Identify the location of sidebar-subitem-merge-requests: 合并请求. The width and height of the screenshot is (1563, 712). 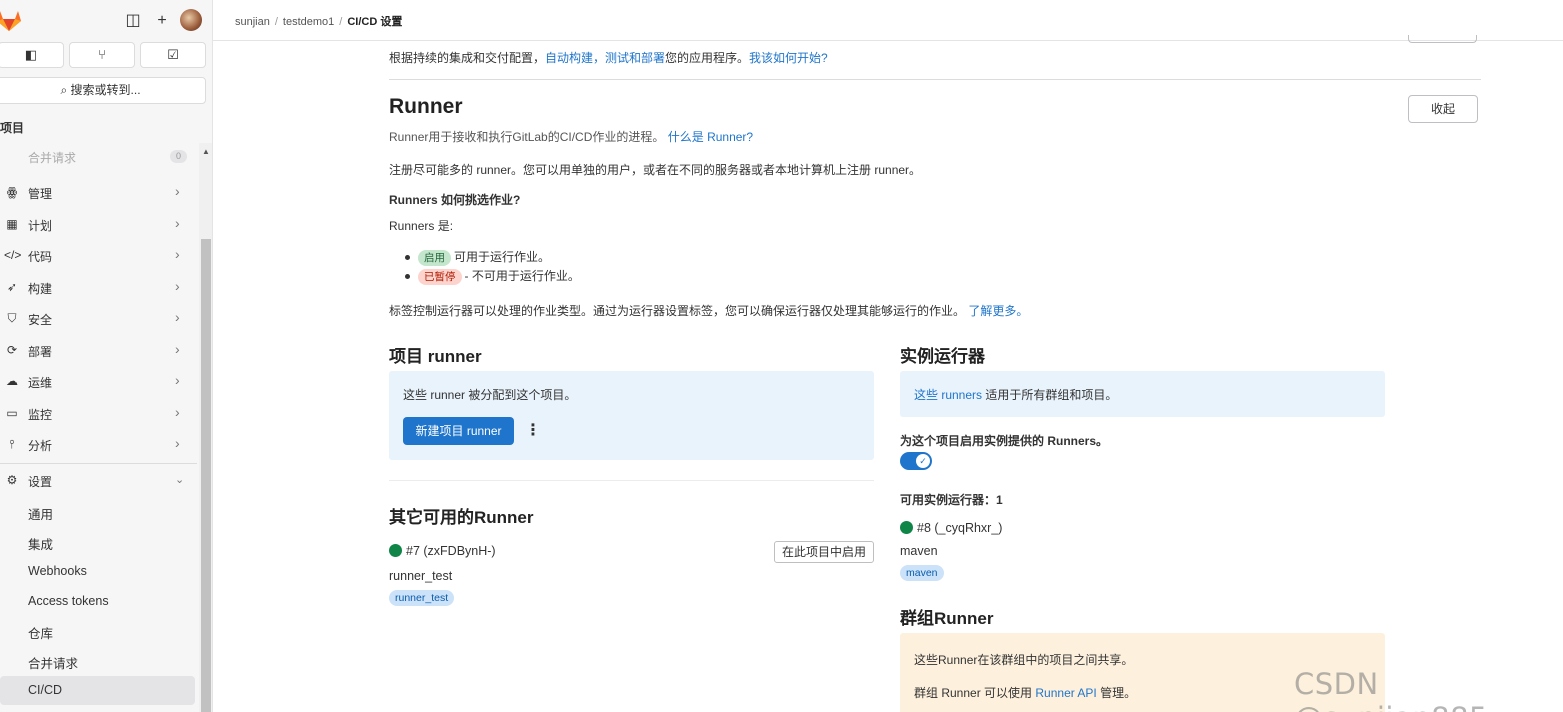
(97, 660).